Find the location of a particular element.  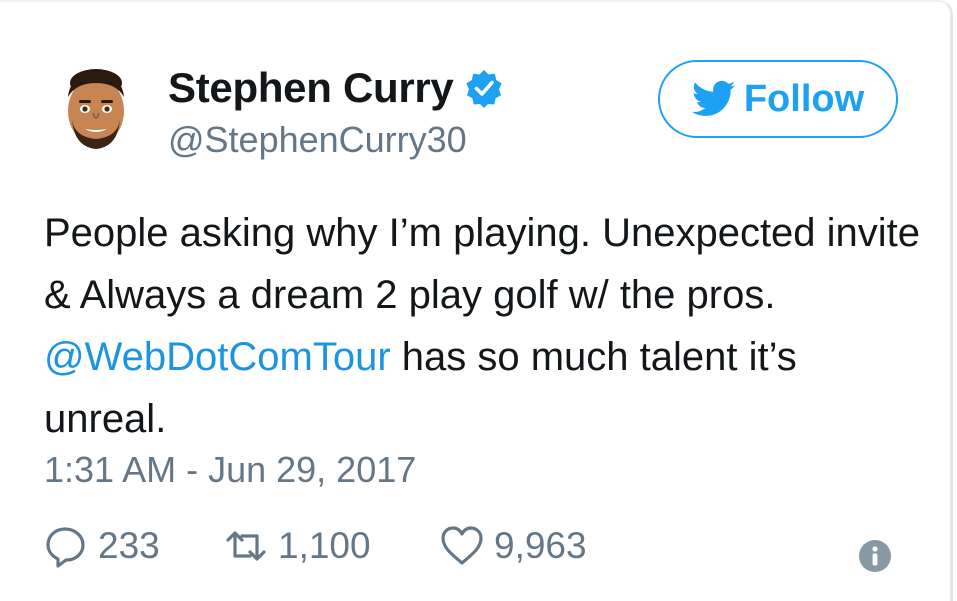

like-action: 9,963 is located at coordinates (513, 546).